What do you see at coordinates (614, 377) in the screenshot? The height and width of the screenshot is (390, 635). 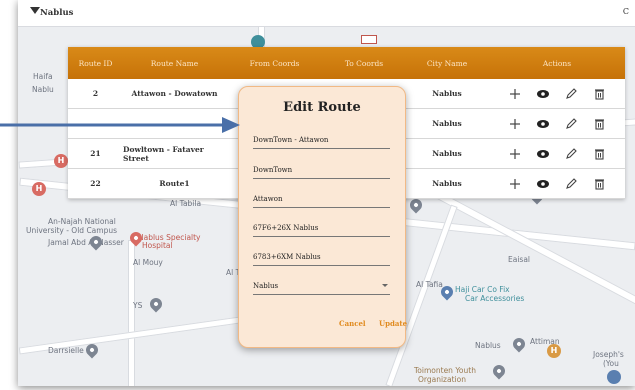 I see `place-icon` at bounding box center [614, 377].